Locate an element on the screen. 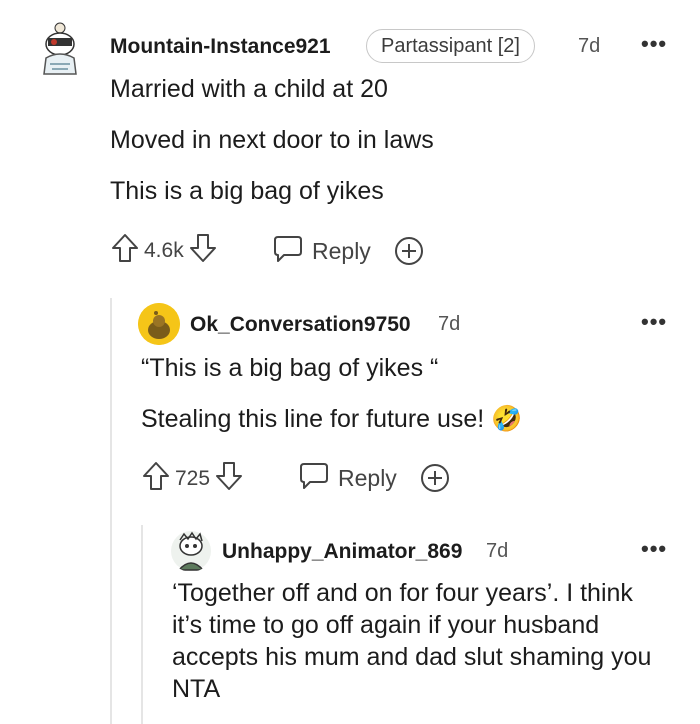  comment-text-line: Moved in next door to in laws is located at coordinates (272, 140).